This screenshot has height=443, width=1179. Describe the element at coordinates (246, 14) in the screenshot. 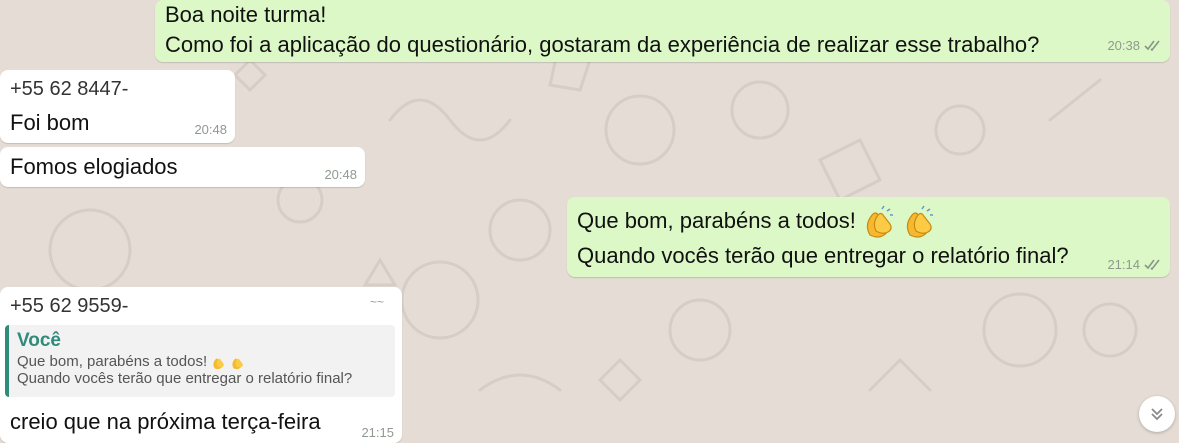

I see `message-text-line: Boa noite turma!` at that location.